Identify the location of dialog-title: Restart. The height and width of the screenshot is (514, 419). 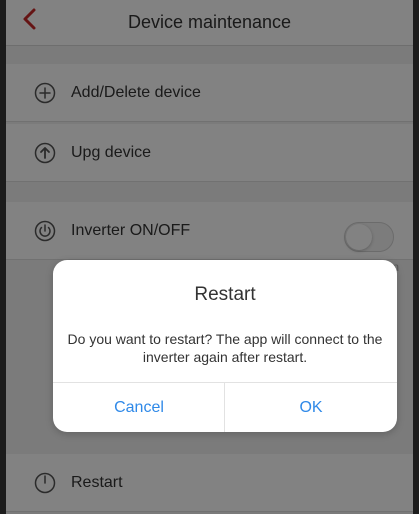
(225, 294).